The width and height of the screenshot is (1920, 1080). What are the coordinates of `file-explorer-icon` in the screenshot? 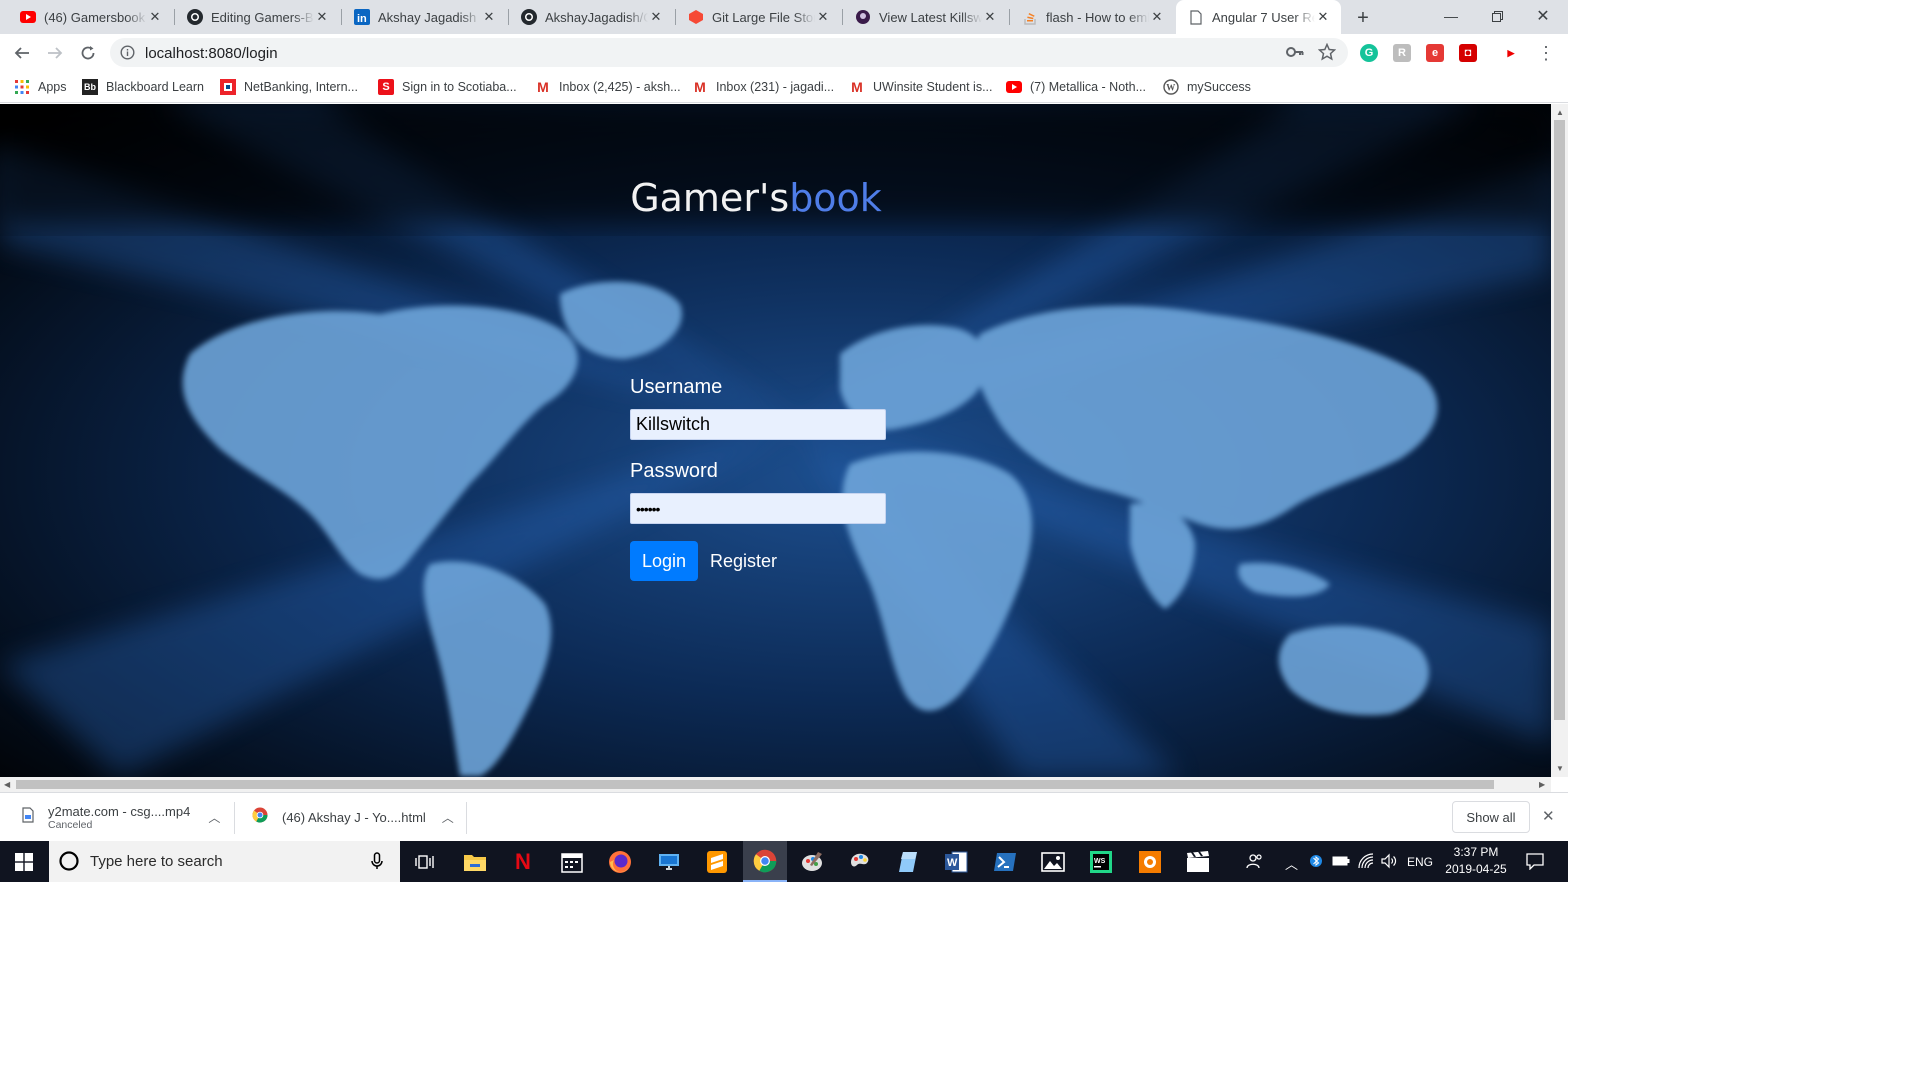 It's located at (475, 862).